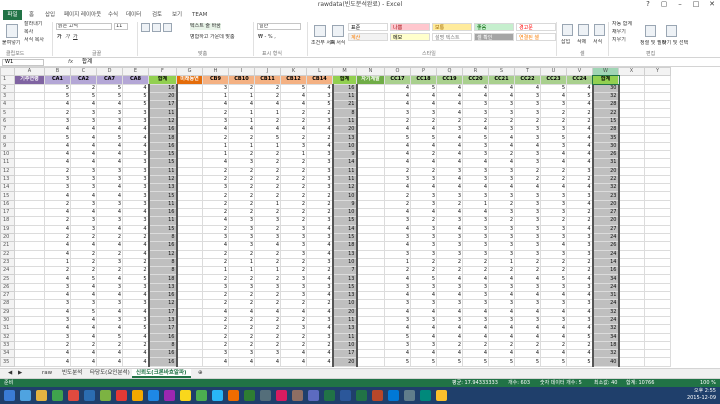 The image size is (720, 404). What do you see at coordinates (23, 62) in the screenshot?
I see `name-box: W1` at bounding box center [23, 62].